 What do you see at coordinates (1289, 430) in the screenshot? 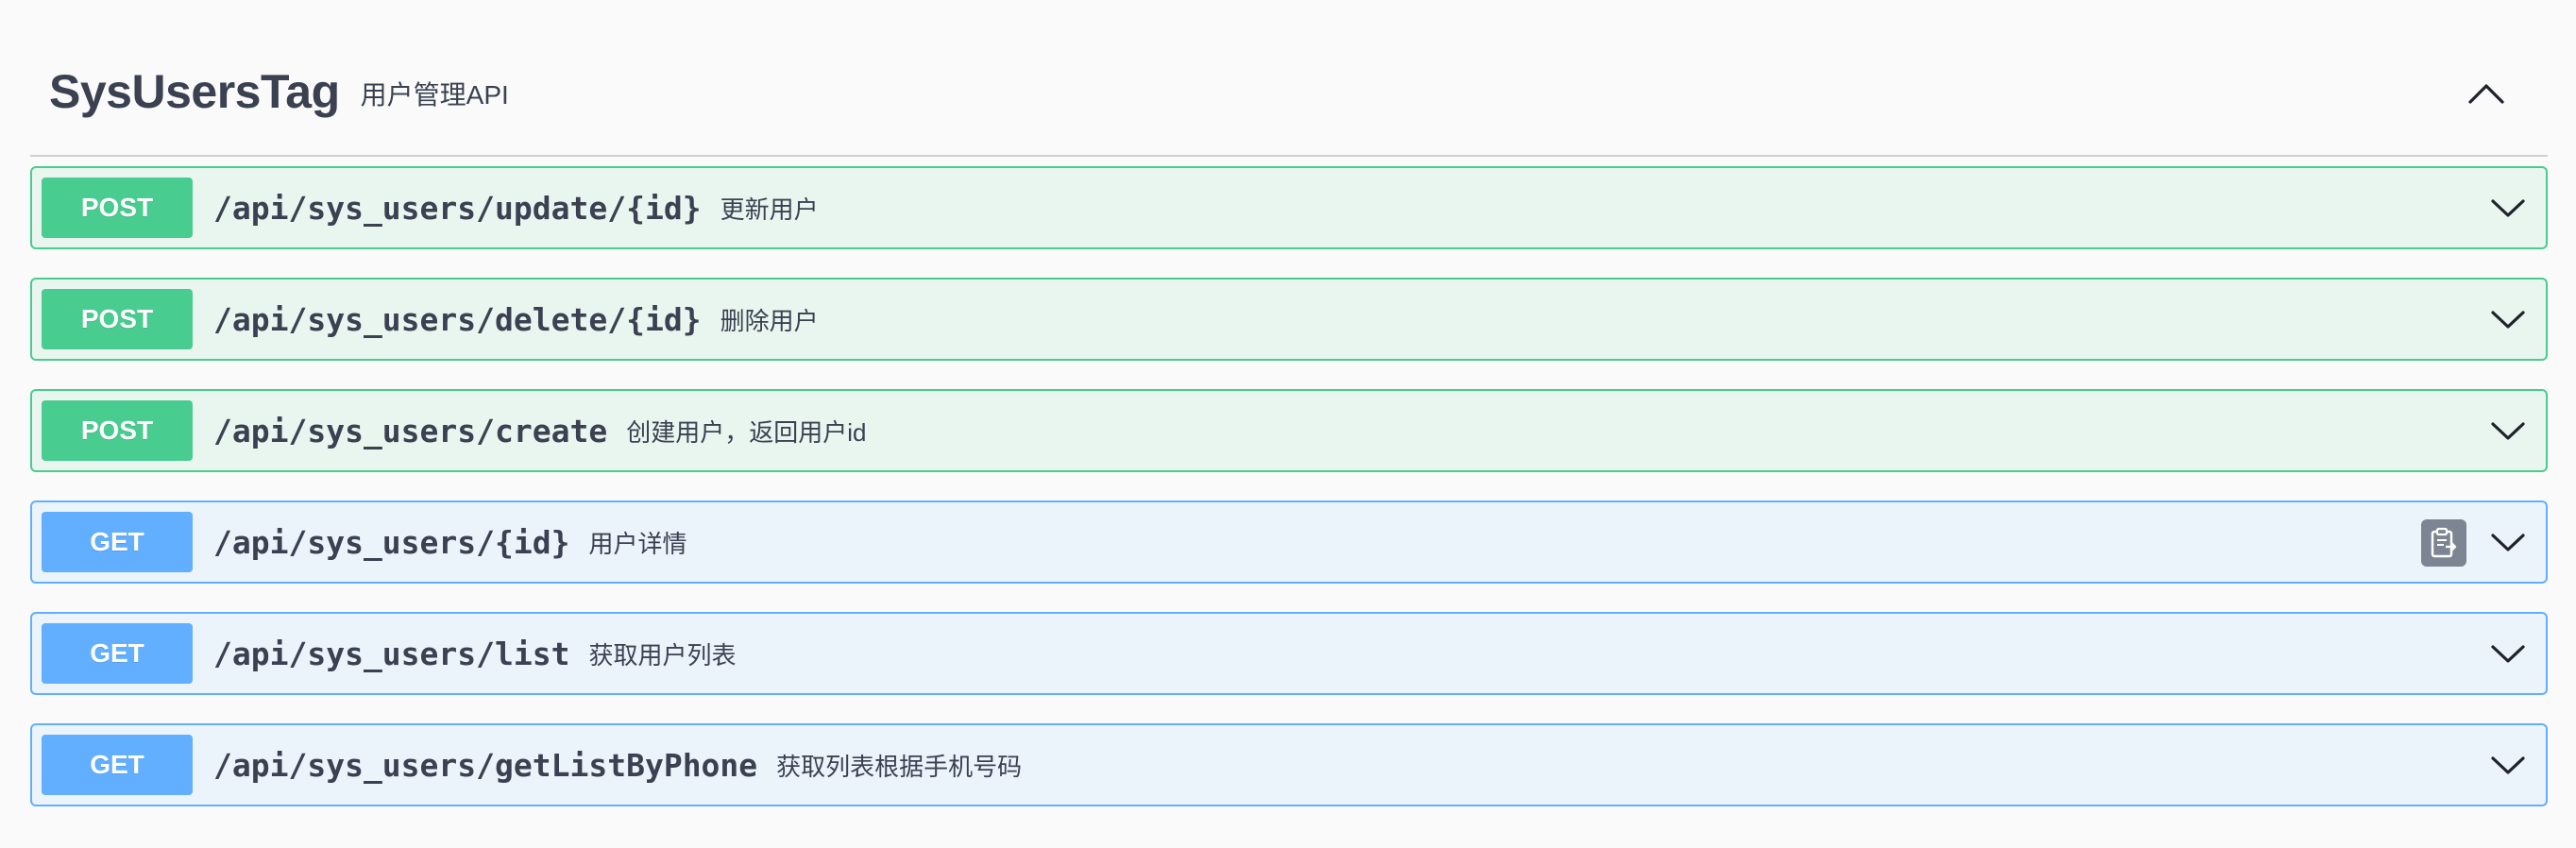
I see `operation-block: POST /api/sys_users/create 创建用户，返回用户id` at bounding box center [1289, 430].